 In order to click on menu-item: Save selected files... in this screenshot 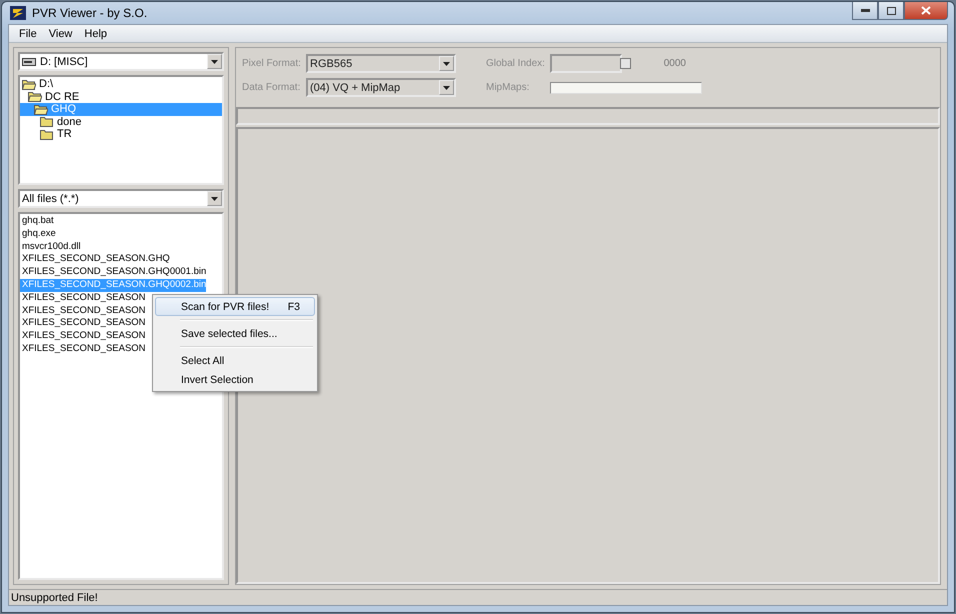, I will do `click(235, 333)`.